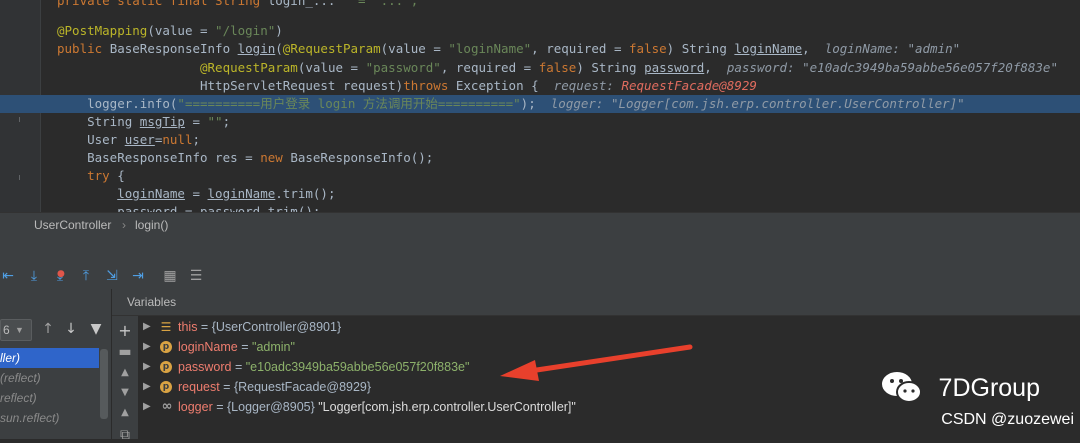  Describe the element at coordinates (49, 378) in the screenshot. I see `frame-item: (reflect)` at that location.